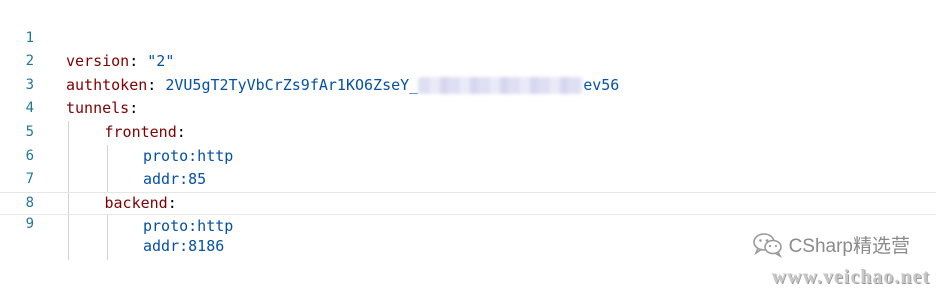 This screenshot has height=289, width=936. I want to click on watermark-brand: CSharp精选营, so click(831, 244).